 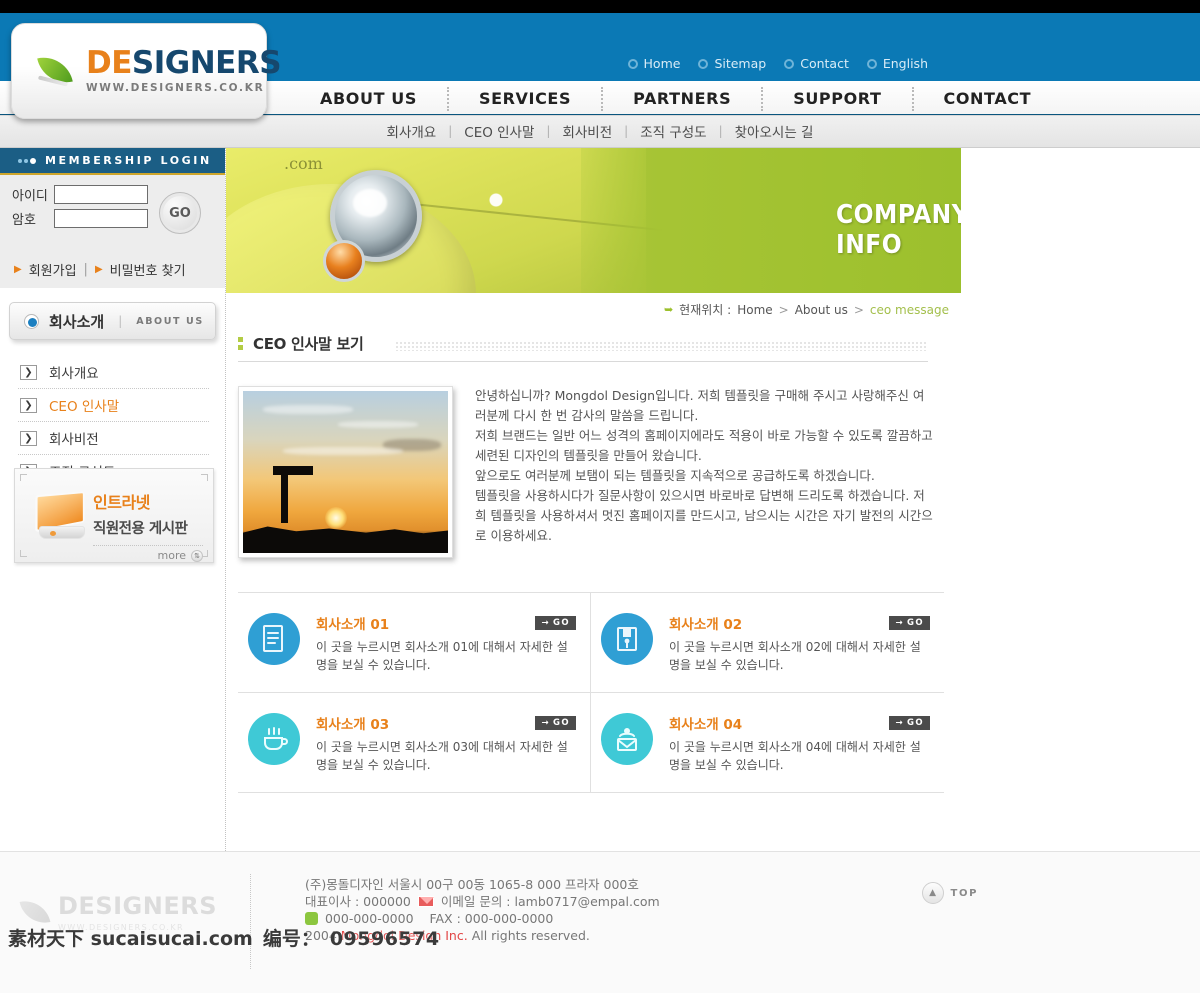 I want to click on footer-address: (주)몽돌디자인 서울시 00구 00동 1065-8 000 프라자 000호, so click(x=472, y=884).